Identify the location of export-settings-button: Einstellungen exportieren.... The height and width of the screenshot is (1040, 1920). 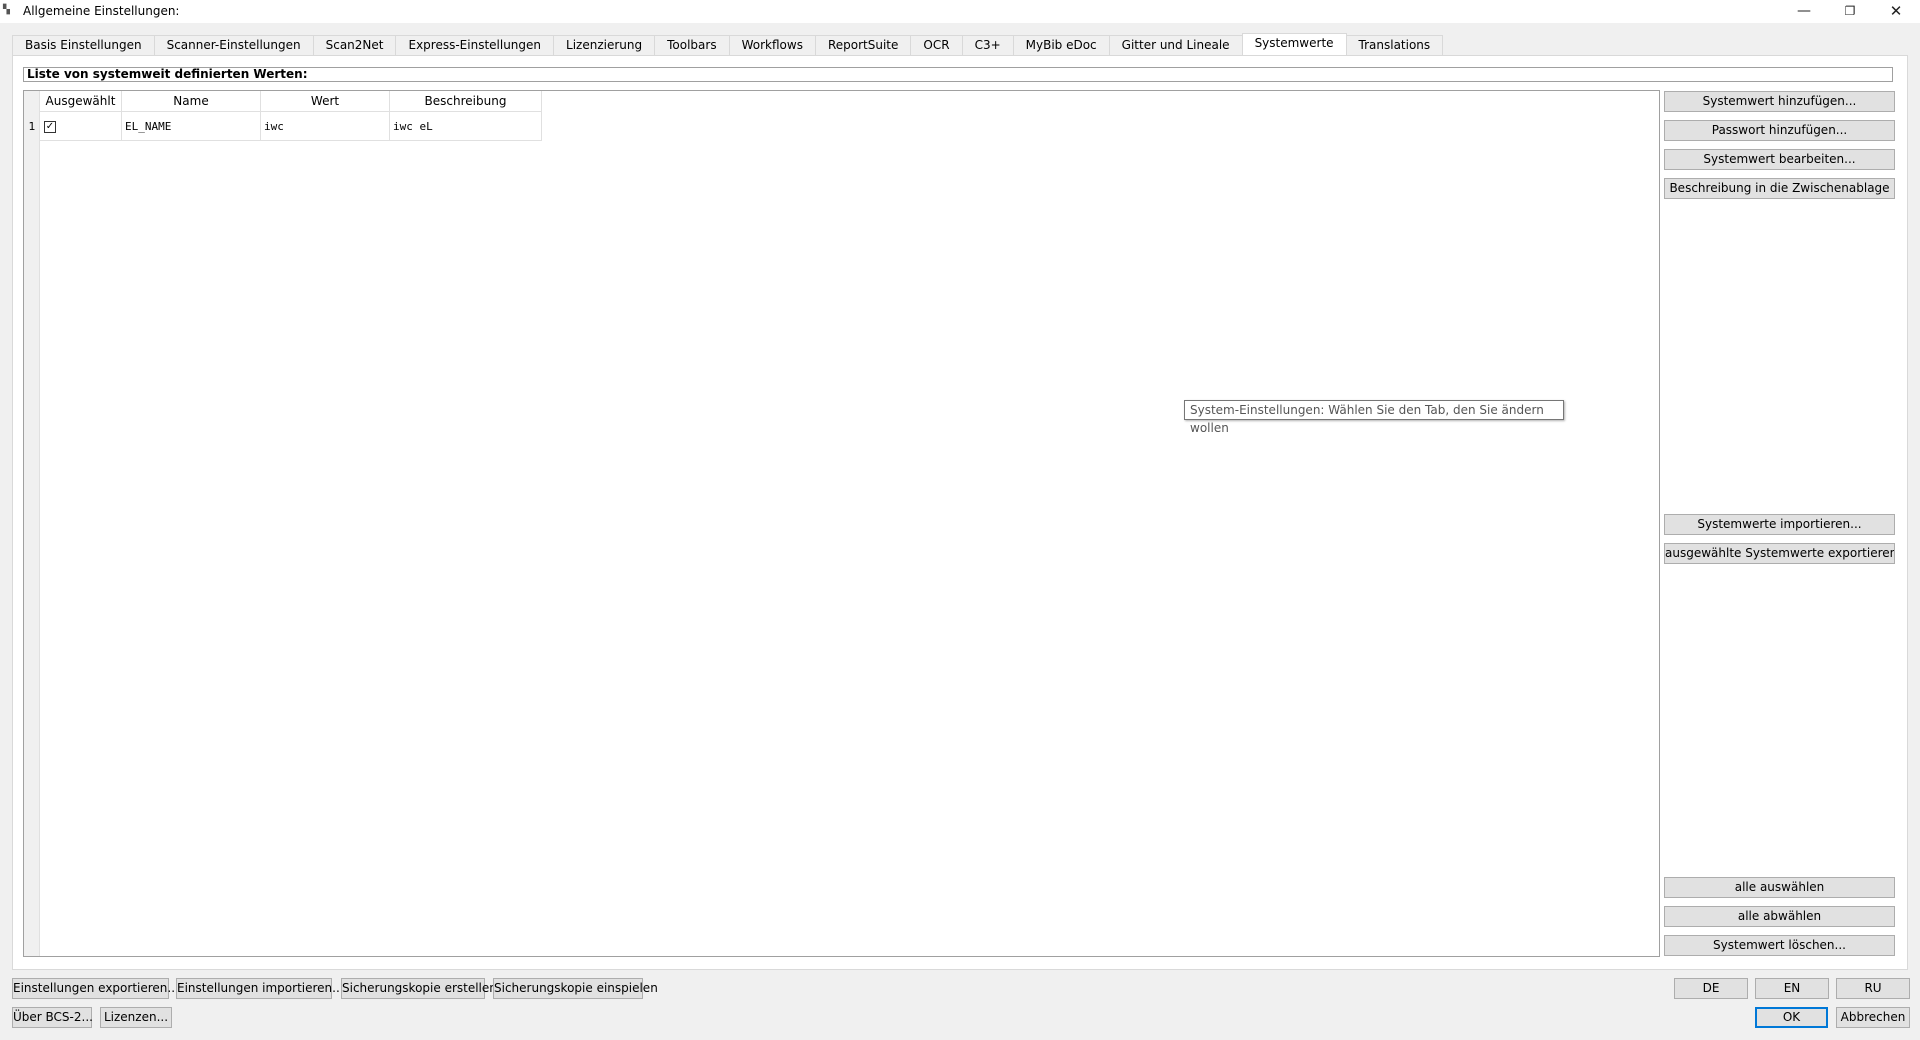
(95, 988).